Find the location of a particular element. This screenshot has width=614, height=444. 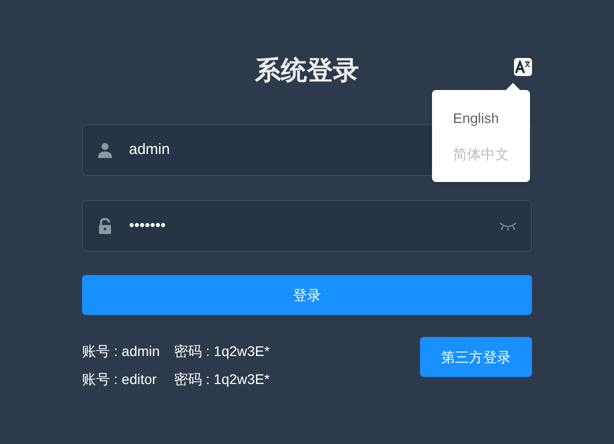

page-title: 系统登录 is located at coordinates (307, 70).